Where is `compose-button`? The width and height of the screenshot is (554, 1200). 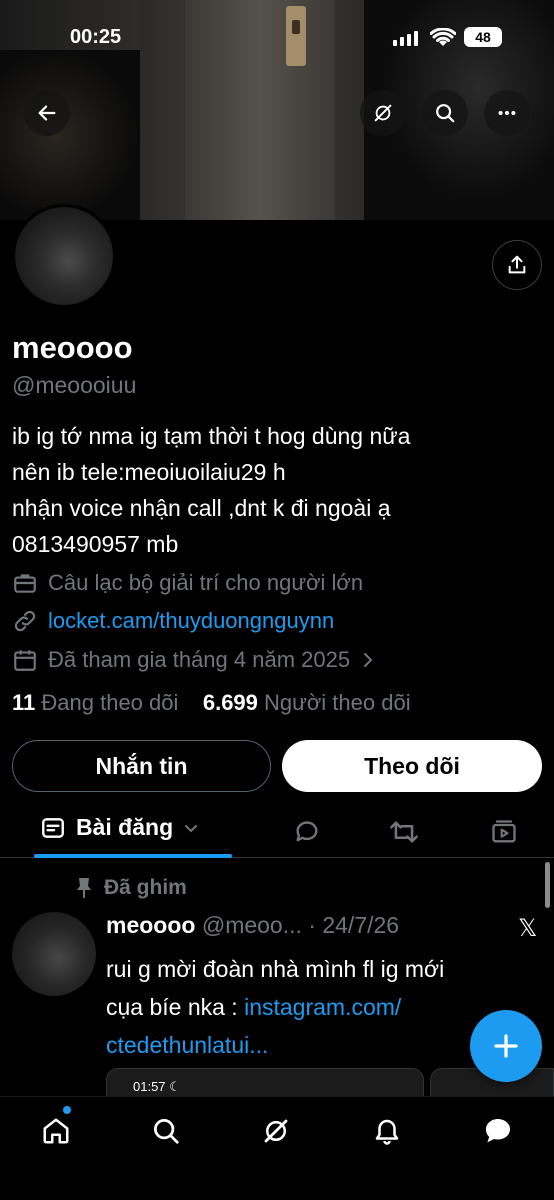 compose-button is located at coordinates (506, 1046).